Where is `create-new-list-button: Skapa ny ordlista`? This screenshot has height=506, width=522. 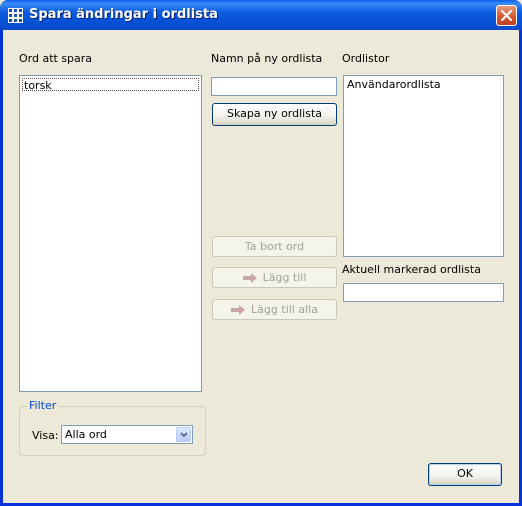
create-new-list-button: Skapa ny ordlista is located at coordinates (274, 114).